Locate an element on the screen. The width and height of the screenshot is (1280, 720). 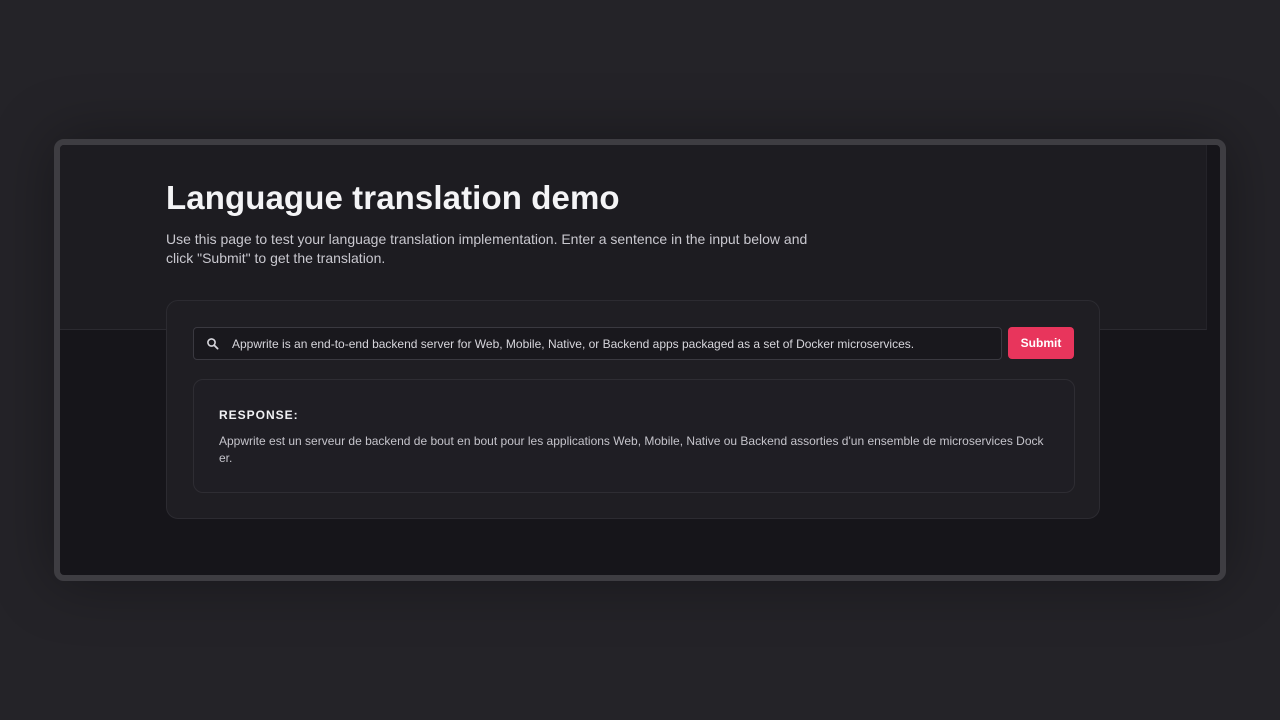
search-icon is located at coordinates (213, 344).